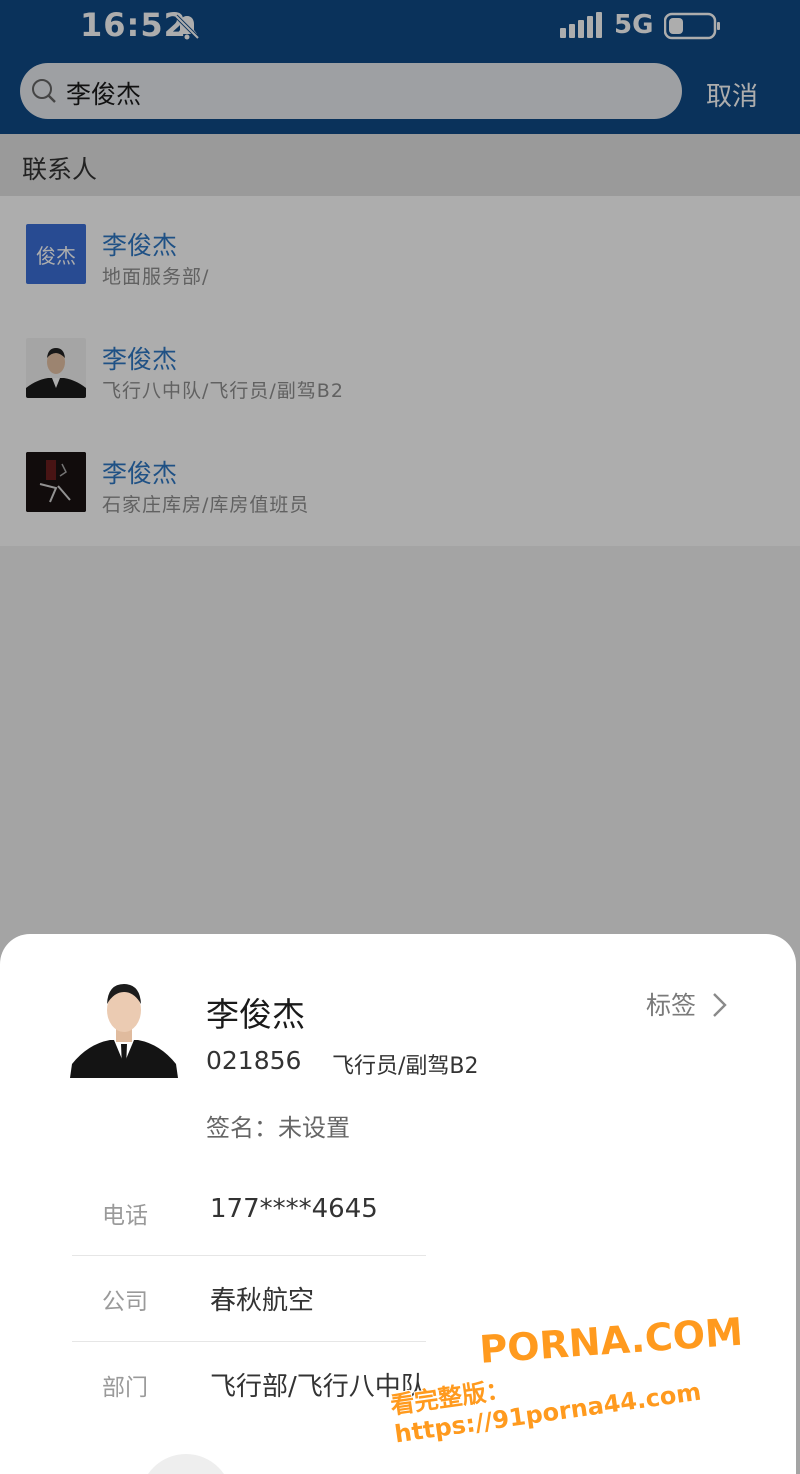  Describe the element at coordinates (278, 1128) in the screenshot. I see `signature: 签名：未设置` at that location.